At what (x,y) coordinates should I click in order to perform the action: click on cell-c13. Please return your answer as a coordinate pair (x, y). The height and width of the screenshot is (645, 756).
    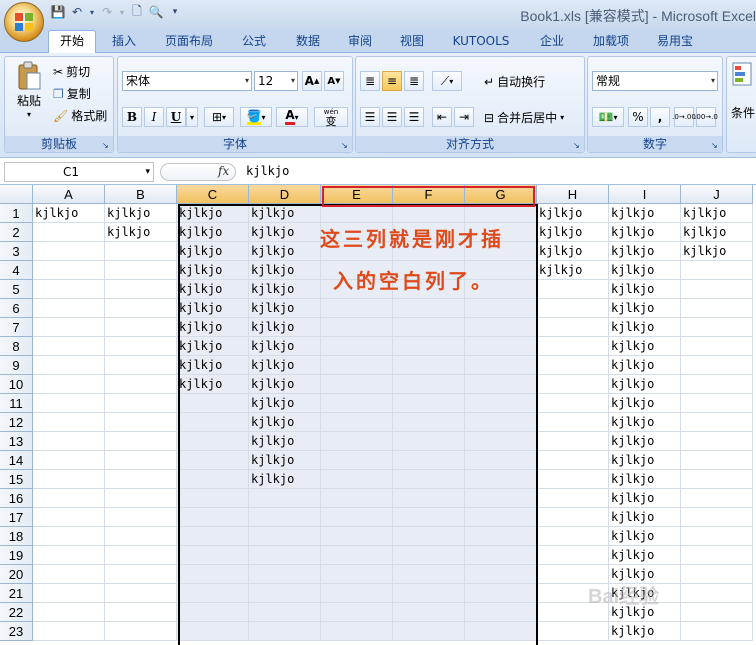
    Looking at the image, I should click on (213, 441).